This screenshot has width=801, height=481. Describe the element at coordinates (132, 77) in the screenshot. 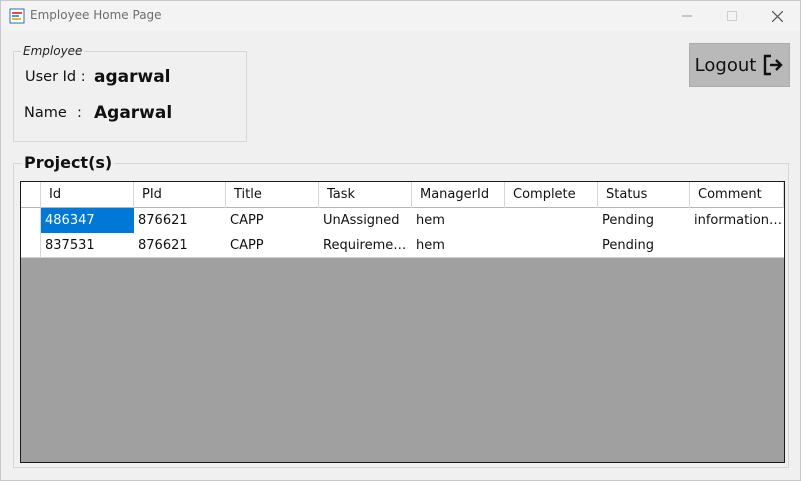

I see `user-id-value: agarwal` at that location.